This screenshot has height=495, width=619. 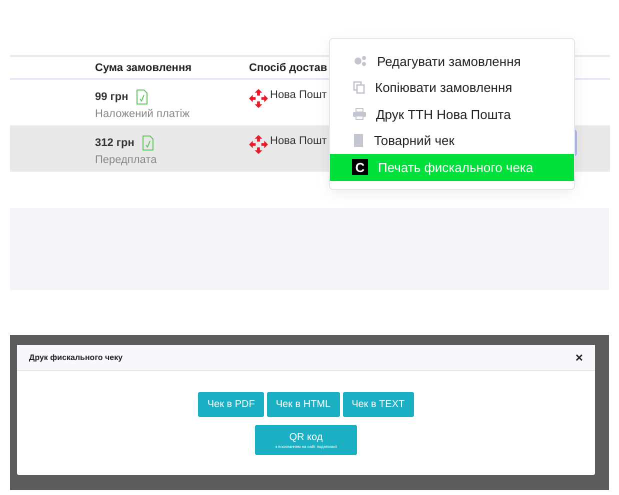 I want to click on column-header: Спосіб достав, so click(x=288, y=68).